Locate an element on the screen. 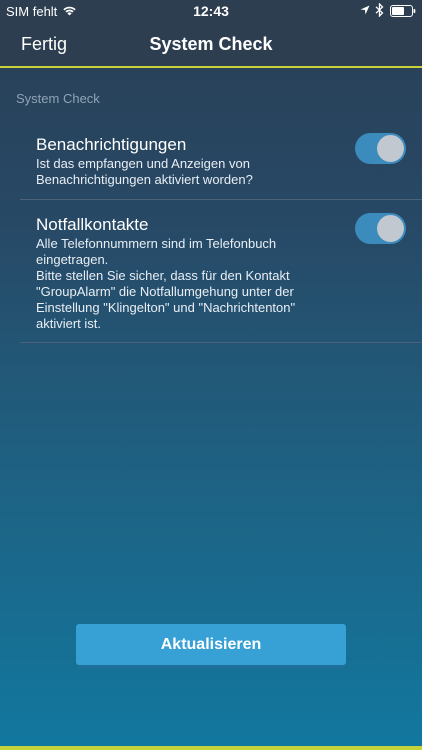  row-title: Notfallkontakte is located at coordinates (92, 224).